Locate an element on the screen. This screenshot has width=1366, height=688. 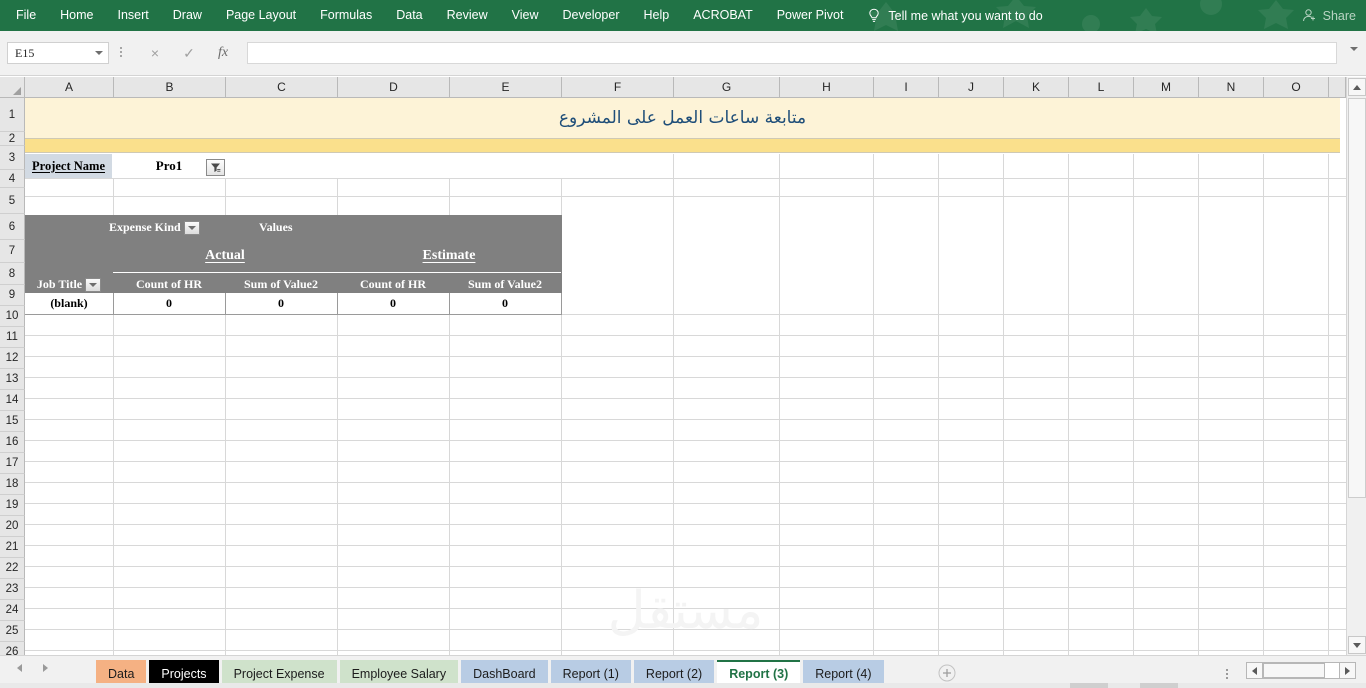
sheet-tab-report-1: Report (1) is located at coordinates (590, 672).